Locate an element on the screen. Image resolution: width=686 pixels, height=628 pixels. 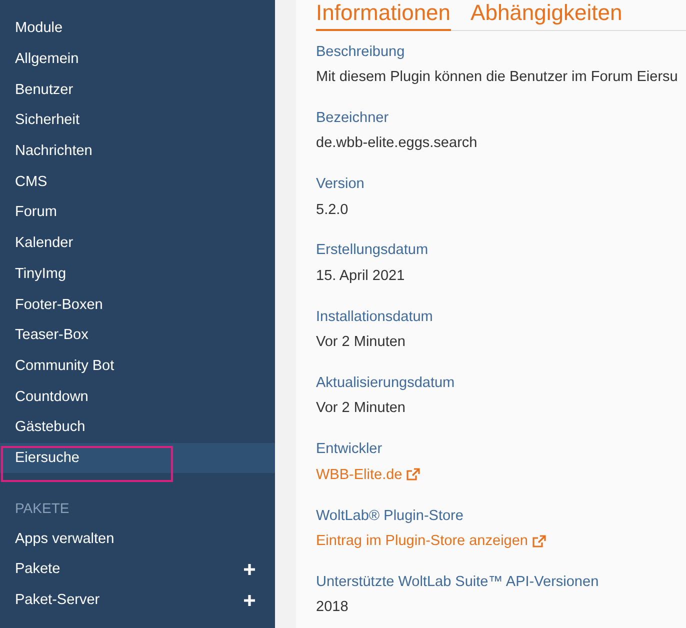
field-value: 5.2.0 is located at coordinates (333, 210).